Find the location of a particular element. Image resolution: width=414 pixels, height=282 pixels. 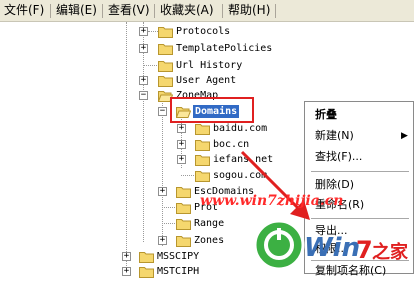

tree-node-ranges: Range is located at coordinates (209, 223).